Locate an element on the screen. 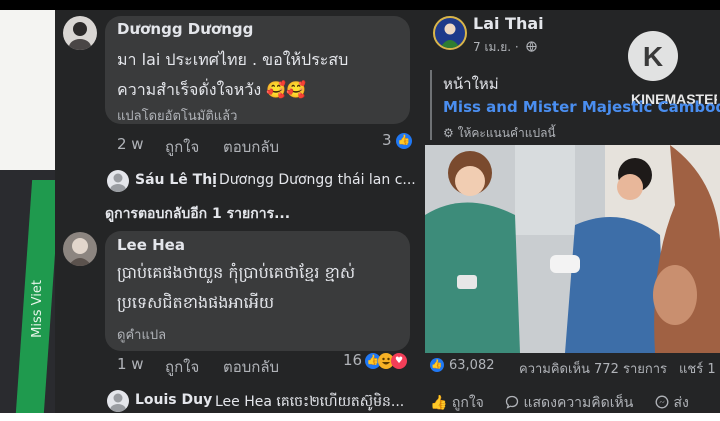 The width and height of the screenshot is (720, 421). page-avatar is located at coordinates (450, 33).